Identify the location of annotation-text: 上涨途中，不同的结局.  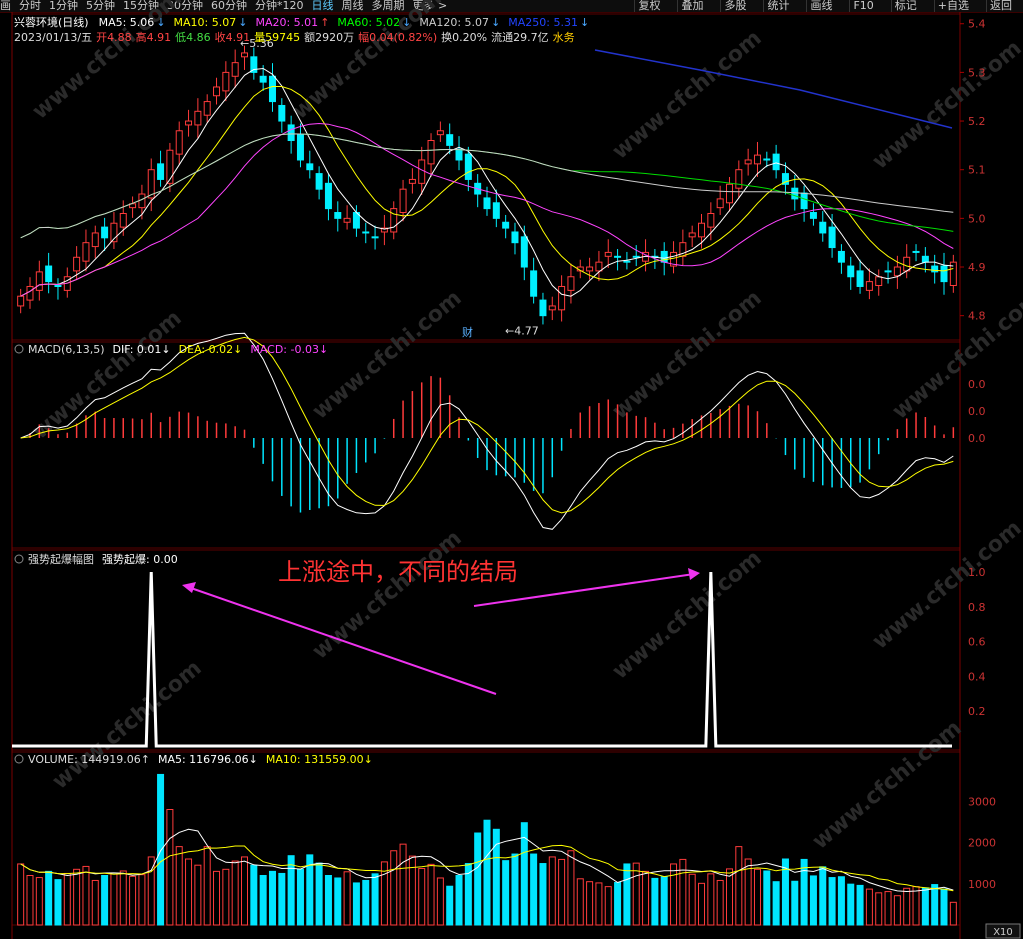
(398, 572).